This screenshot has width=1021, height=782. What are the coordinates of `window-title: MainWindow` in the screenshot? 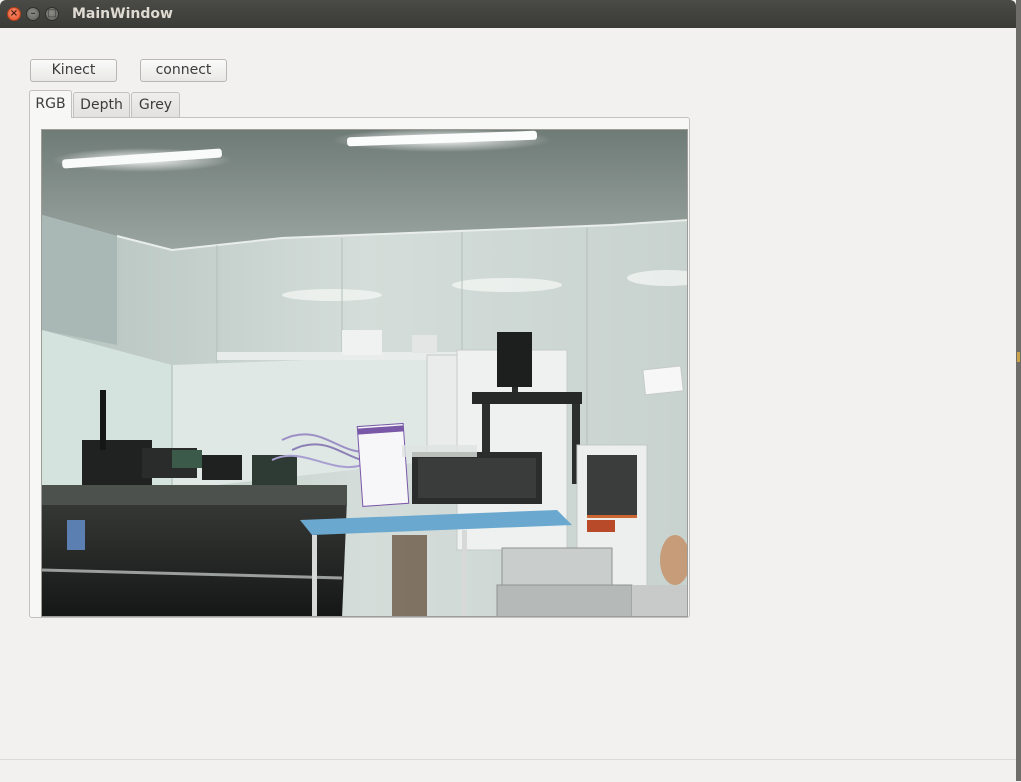 It's located at (122, 14).